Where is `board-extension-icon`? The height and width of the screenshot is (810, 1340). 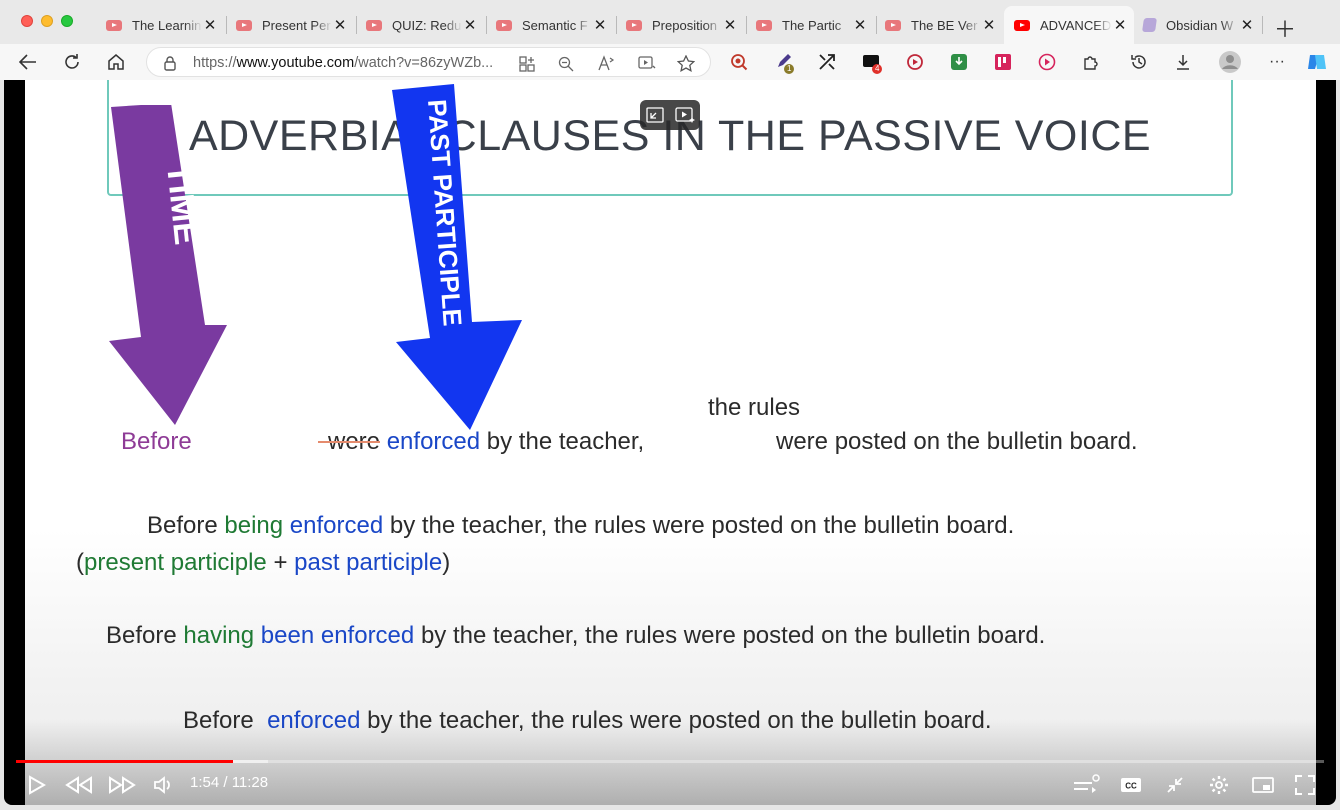 board-extension-icon is located at coordinates (1003, 62).